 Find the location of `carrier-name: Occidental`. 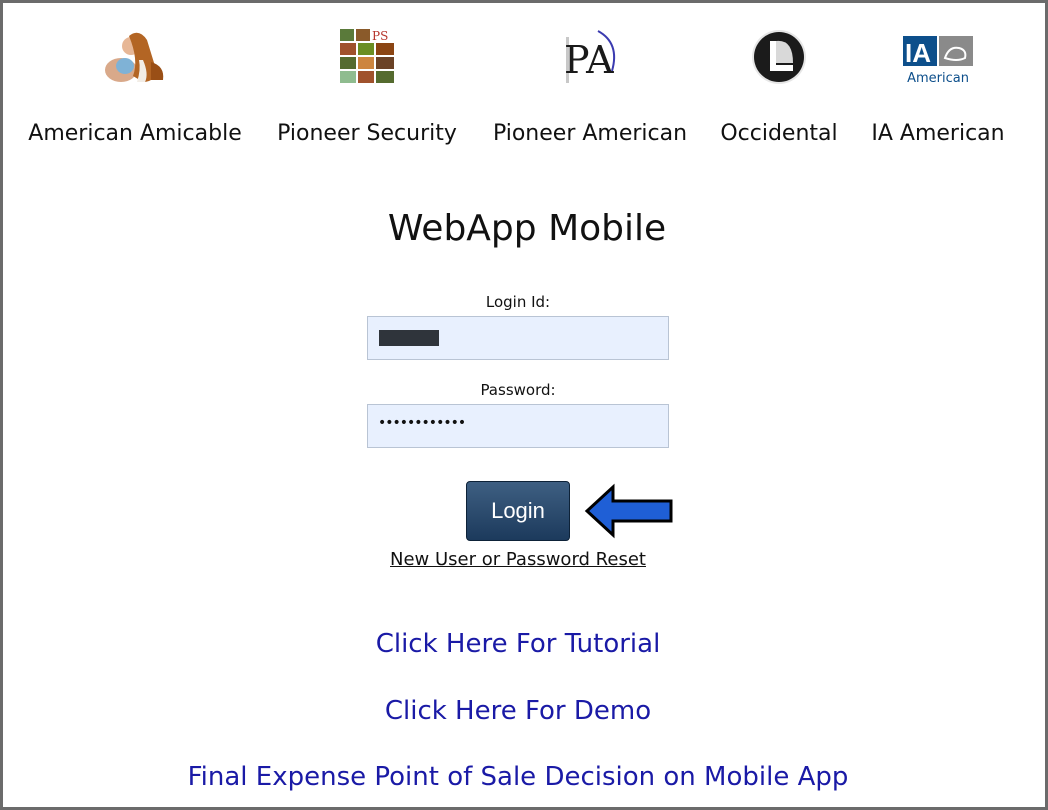

carrier-name: Occidental is located at coordinates (779, 133).